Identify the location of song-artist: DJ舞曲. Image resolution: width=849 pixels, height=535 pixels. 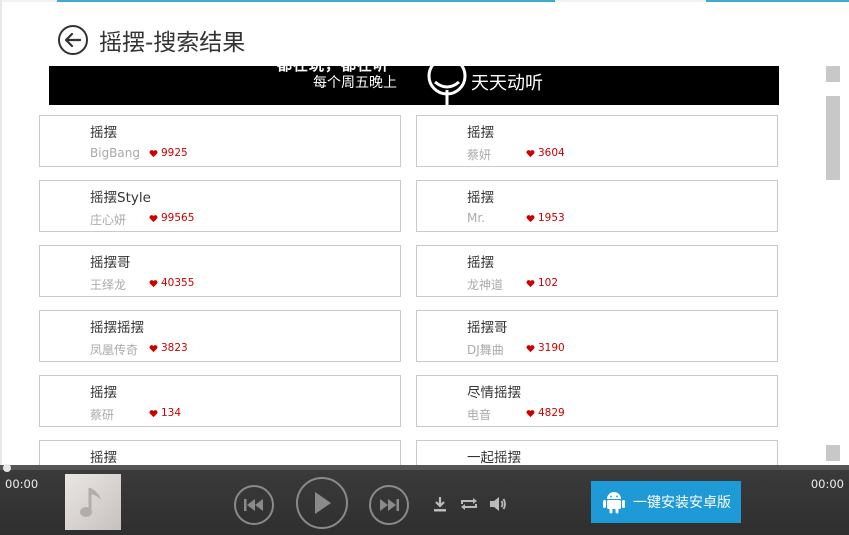
(485, 350).